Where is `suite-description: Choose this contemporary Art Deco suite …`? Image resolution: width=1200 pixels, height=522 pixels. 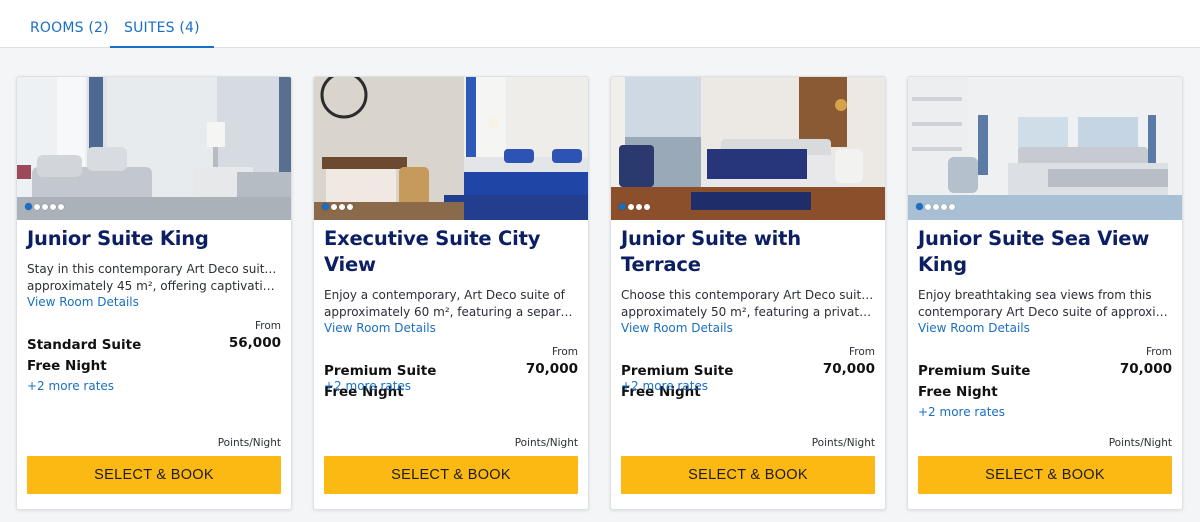 suite-description: Choose this contemporary Art Deco suite … is located at coordinates (748, 304).